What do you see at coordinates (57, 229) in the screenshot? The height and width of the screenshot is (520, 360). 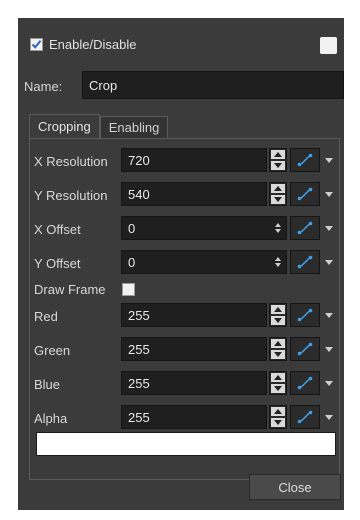 I see `x-offset-label: X Offset` at bounding box center [57, 229].